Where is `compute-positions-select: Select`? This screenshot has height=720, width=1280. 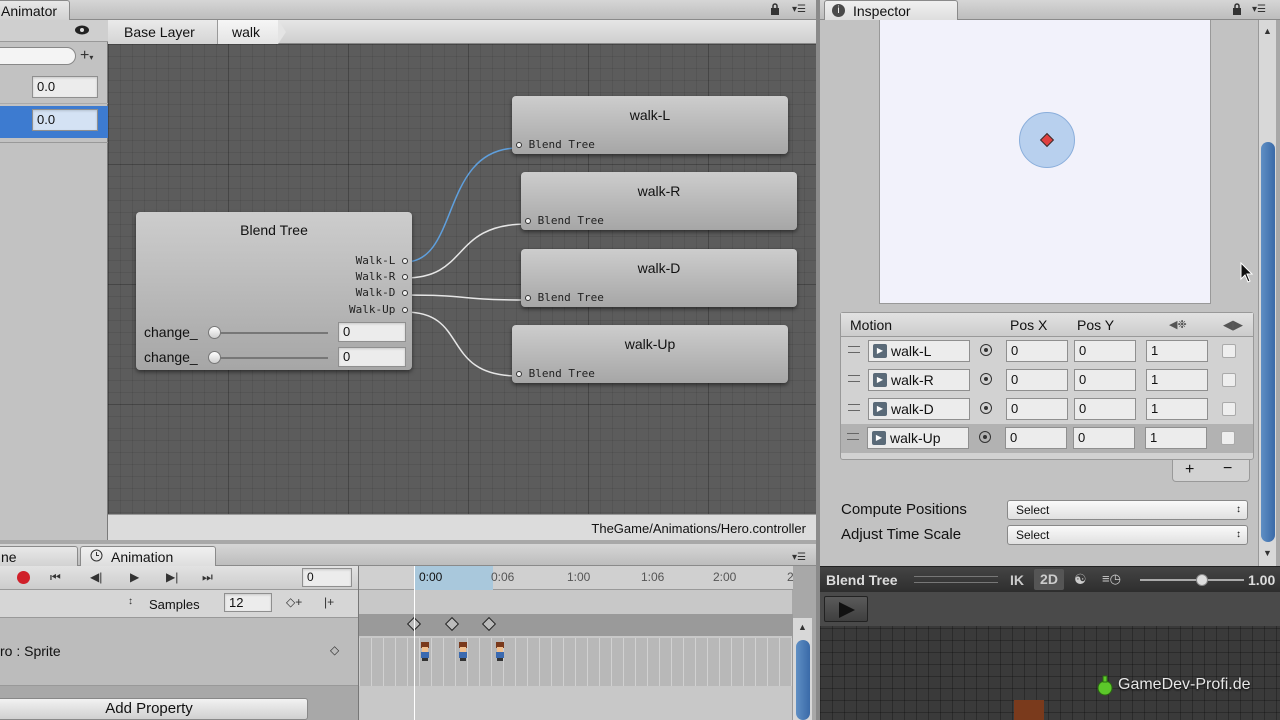 compute-positions-select: Select is located at coordinates (1127, 510).